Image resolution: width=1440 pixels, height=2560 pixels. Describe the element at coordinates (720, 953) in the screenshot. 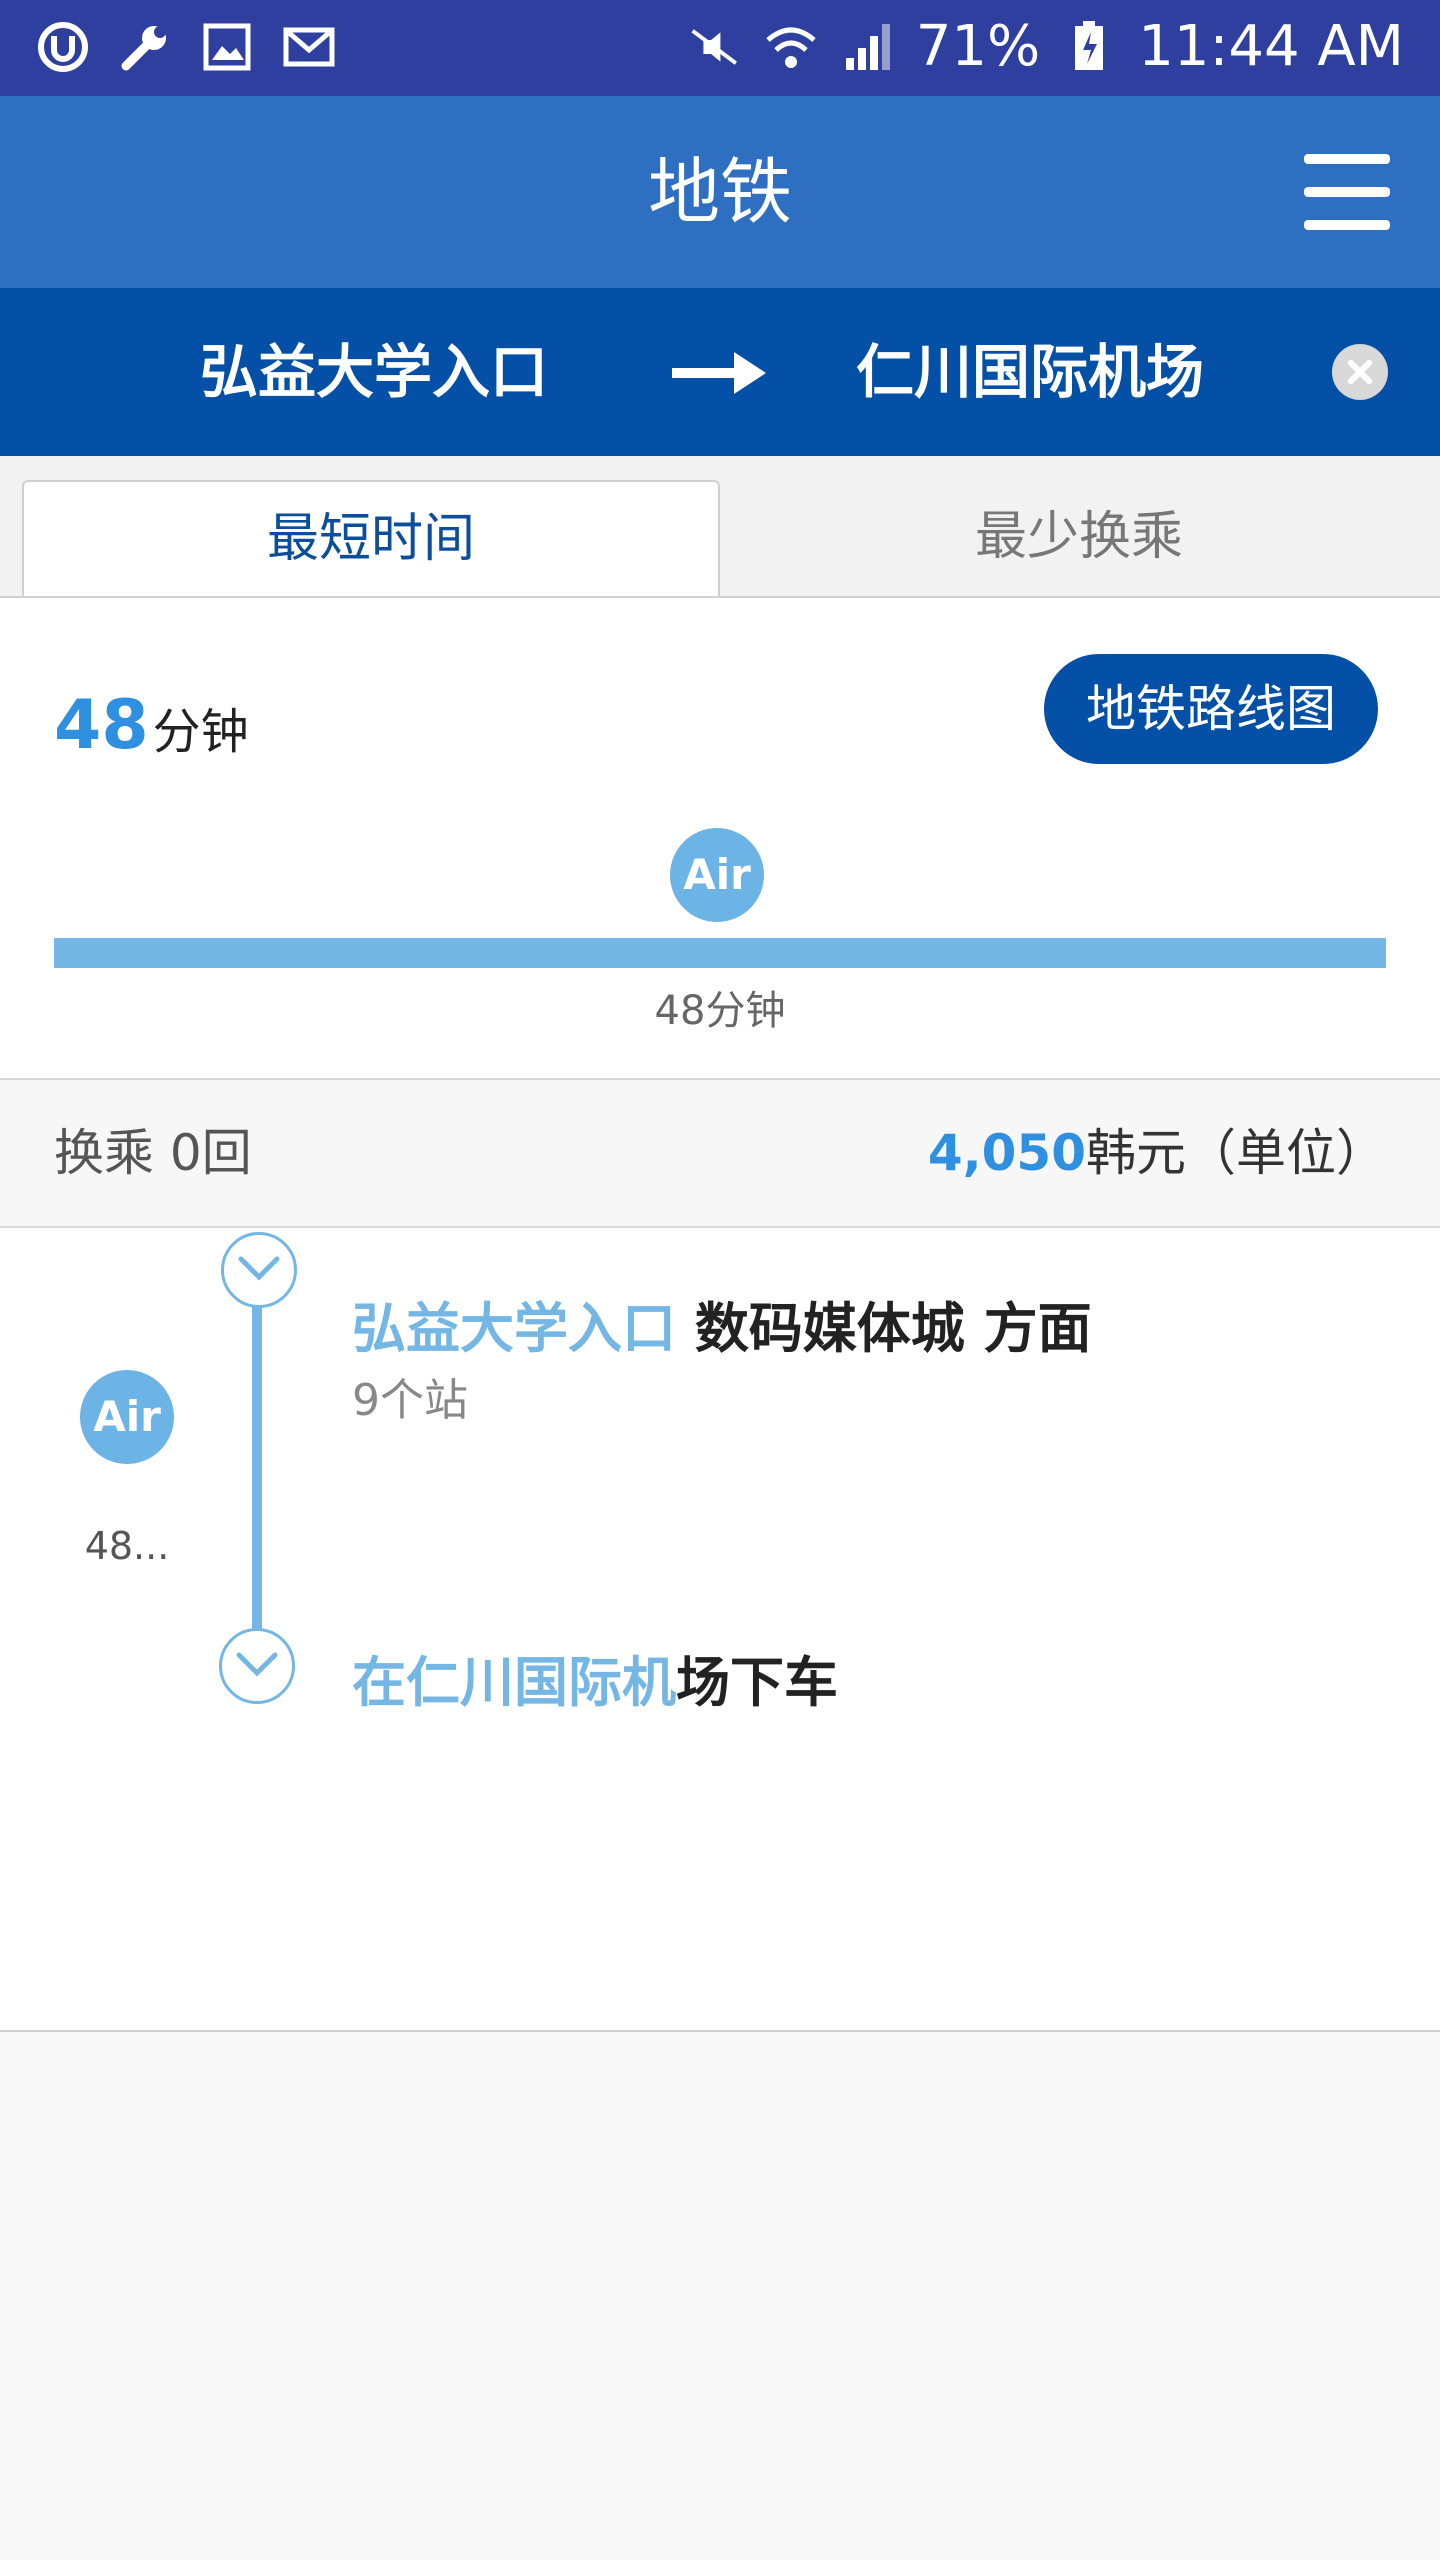

I see `route-segment-bar` at that location.